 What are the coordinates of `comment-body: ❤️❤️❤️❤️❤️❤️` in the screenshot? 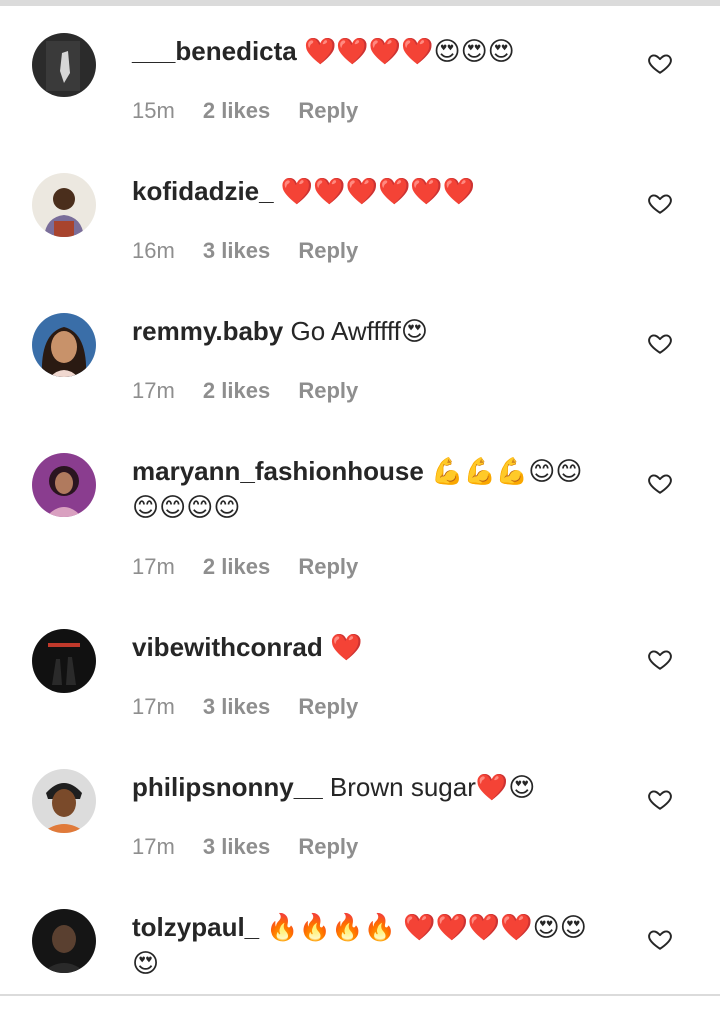 It's located at (378, 191).